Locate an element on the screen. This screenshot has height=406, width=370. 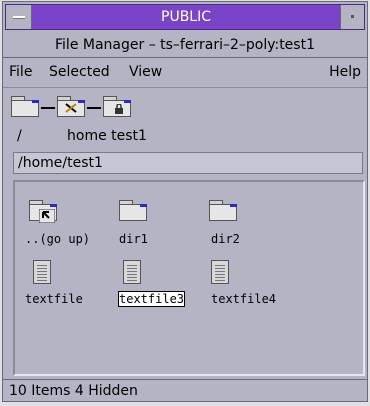
file-label: dir1 is located at coordinates (133, 239).